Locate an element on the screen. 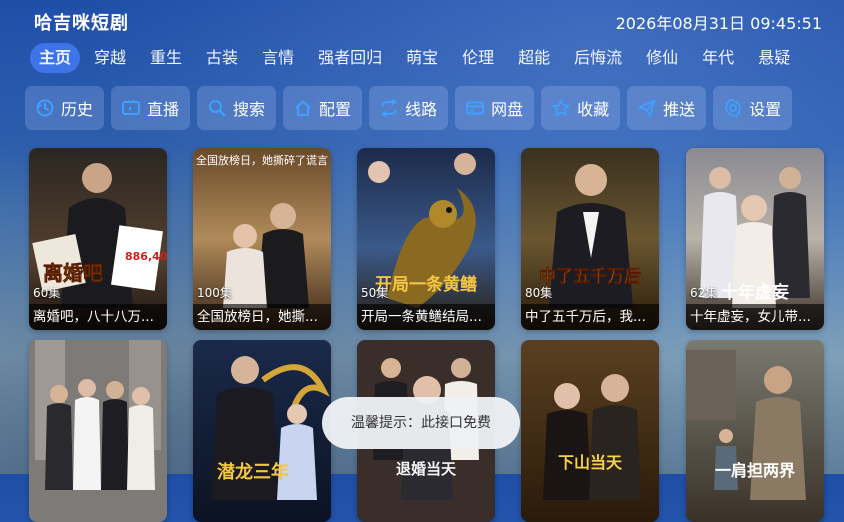 The width and height of the screenshot is (844, 522). star-icon is located at coordinates (561, 107).